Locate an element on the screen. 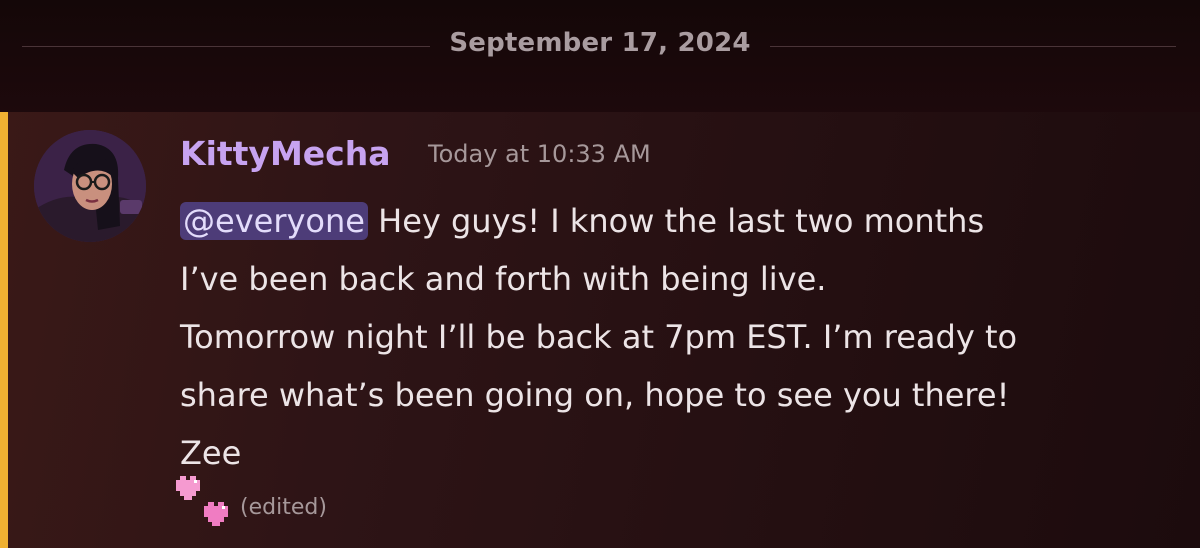  divider-line-left is located at coordinates (226, 46).